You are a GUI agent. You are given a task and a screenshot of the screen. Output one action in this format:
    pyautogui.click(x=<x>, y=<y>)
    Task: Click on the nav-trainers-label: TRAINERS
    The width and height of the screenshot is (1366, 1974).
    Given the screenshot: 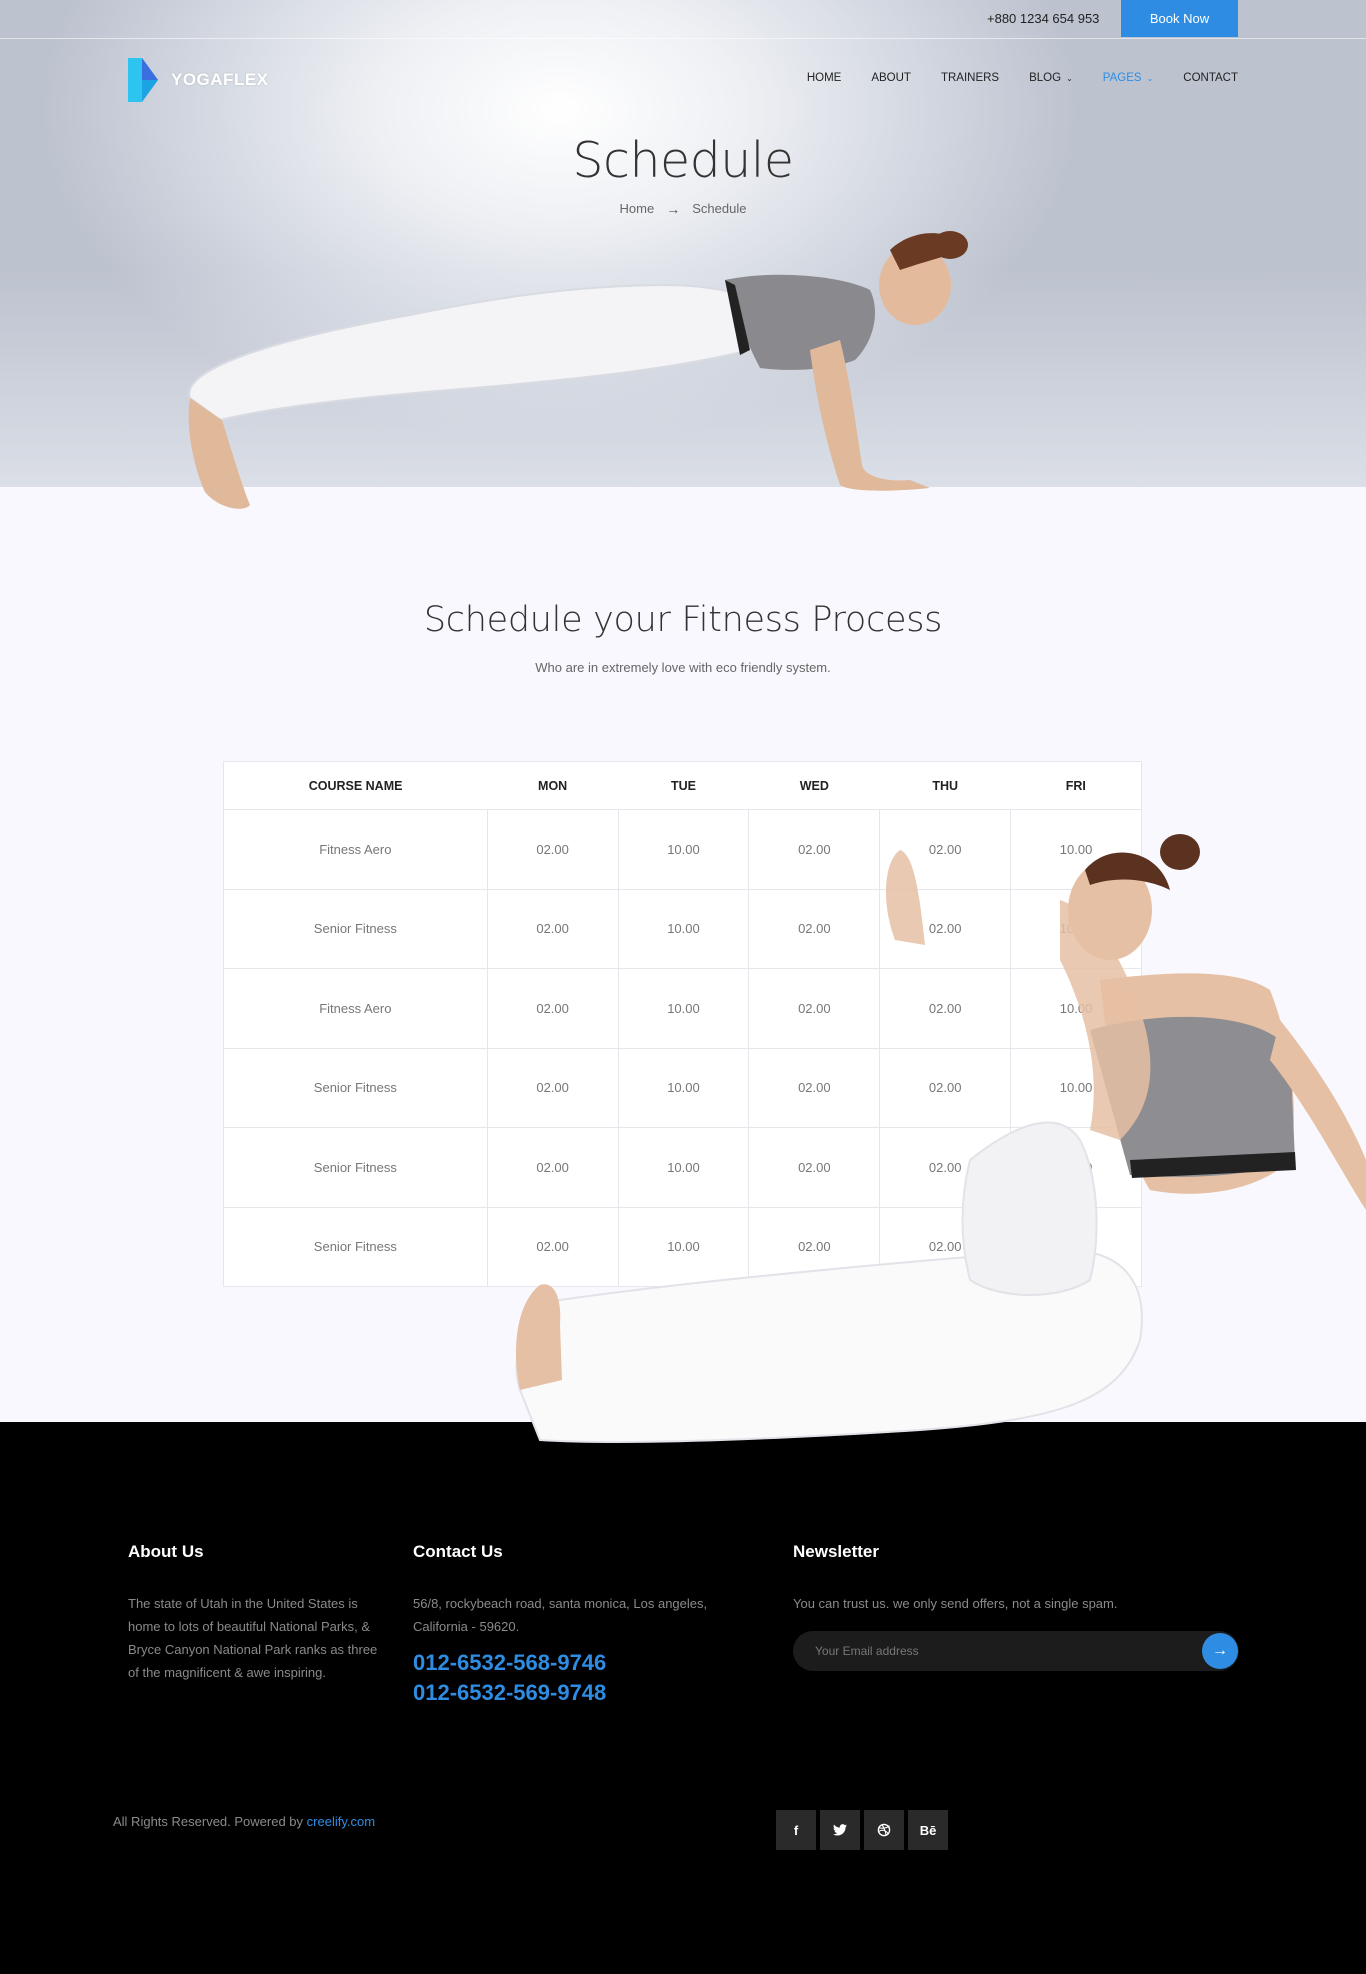 What is the action you would take?
    pyautogui.click(x=970, y=78)
    